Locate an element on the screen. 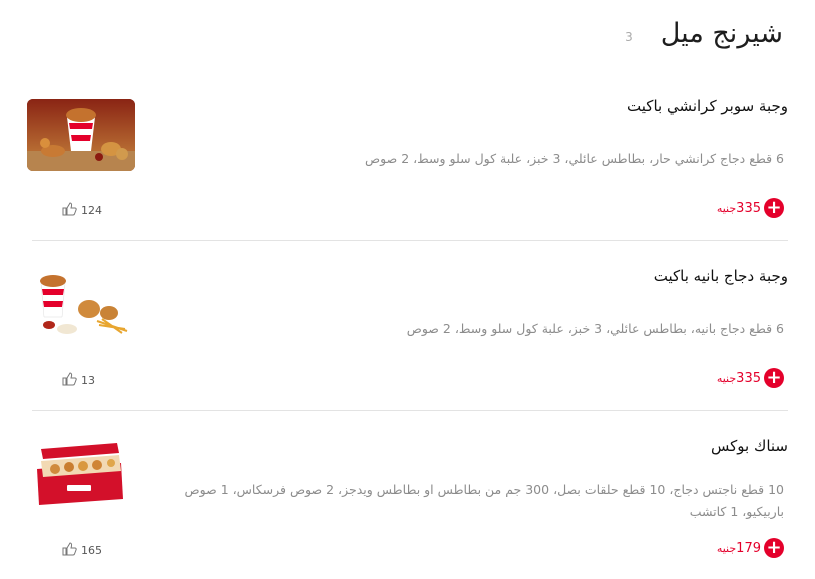 Image resolution: width=815 pixels, height=579 pixels. section-header: شيرنج ميل 3 is located at coordinates (704, 33).